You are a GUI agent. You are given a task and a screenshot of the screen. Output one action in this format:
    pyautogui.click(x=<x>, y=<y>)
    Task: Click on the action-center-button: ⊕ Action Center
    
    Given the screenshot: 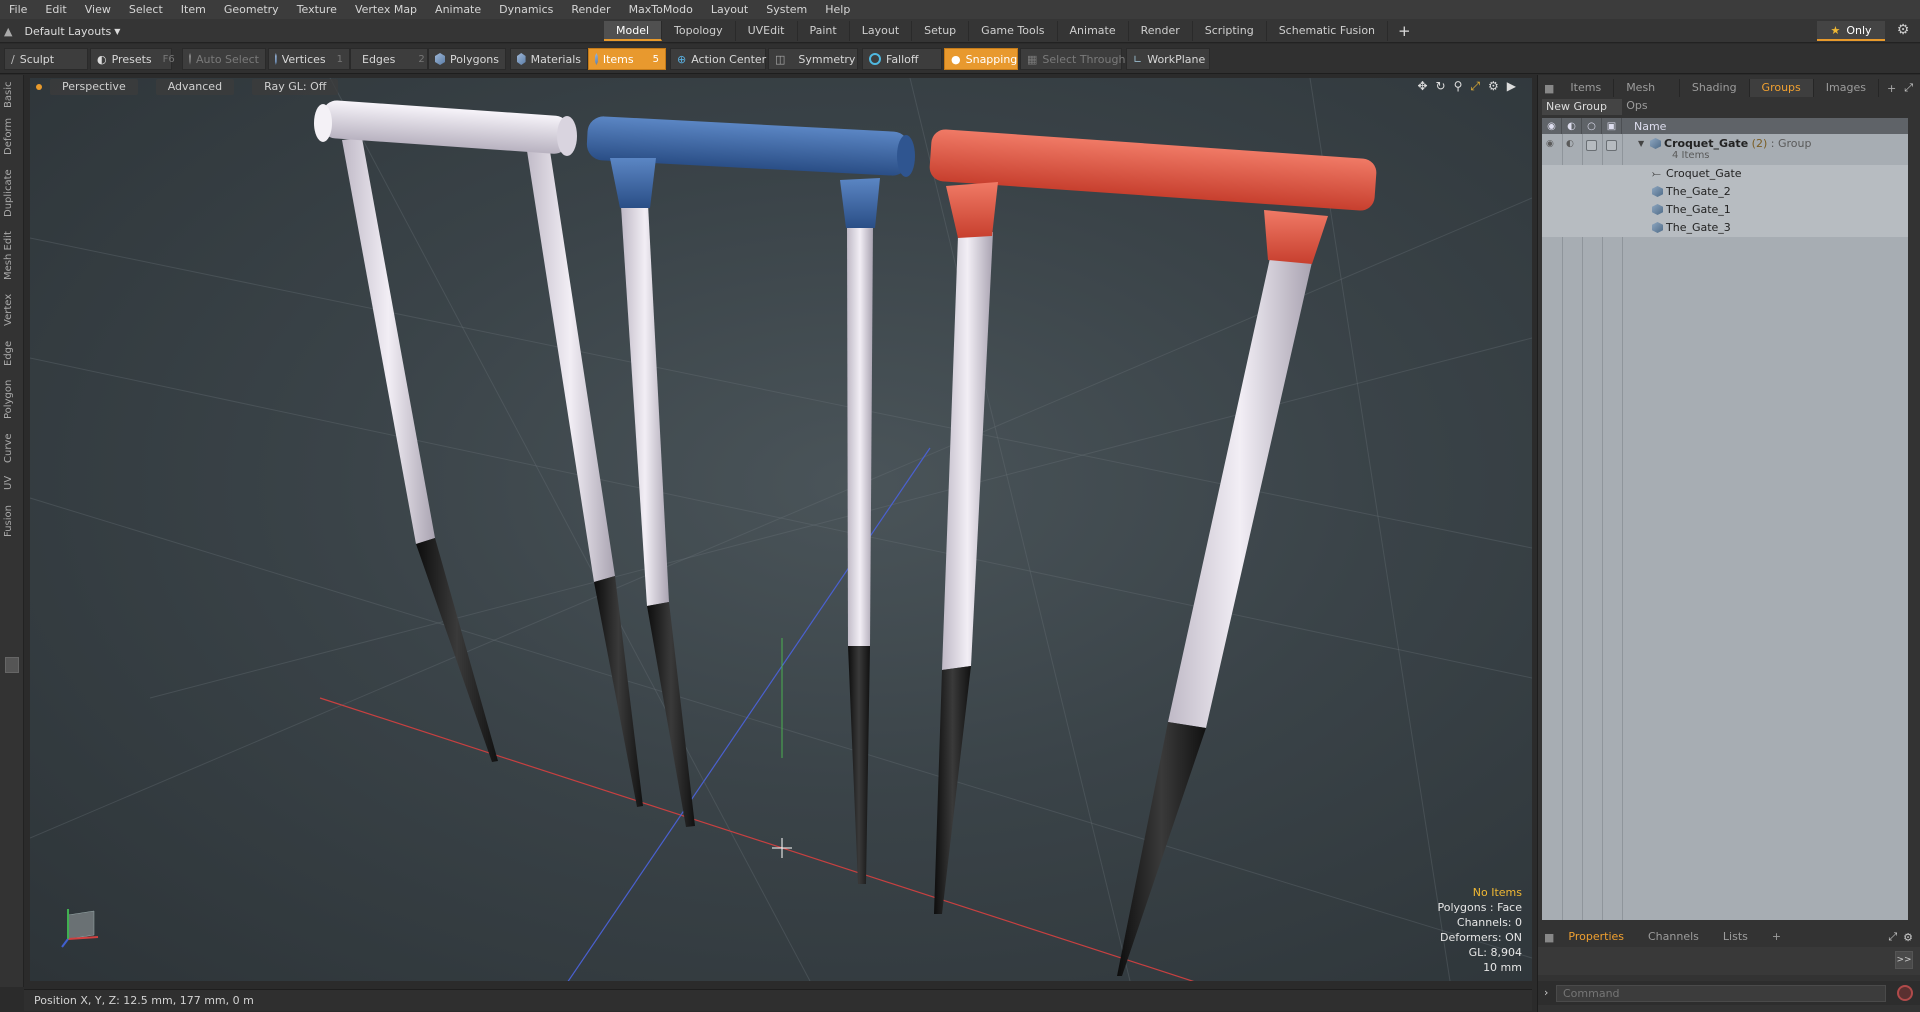 What is the action you would take?
    pyautogui.click(x=718, y=59)
    